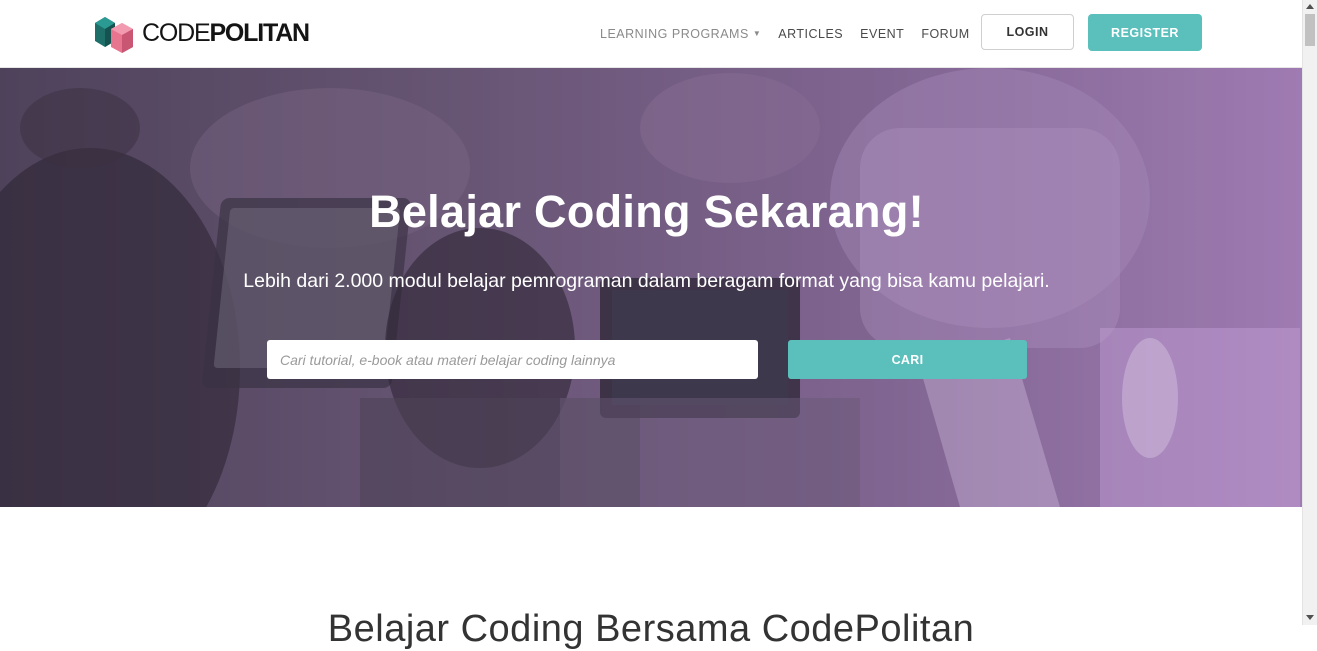 Image resolution: width=1317 pixels, height=651 pixels. I want to click on codepolitan-cube-logo-icon, so click(114, 35).